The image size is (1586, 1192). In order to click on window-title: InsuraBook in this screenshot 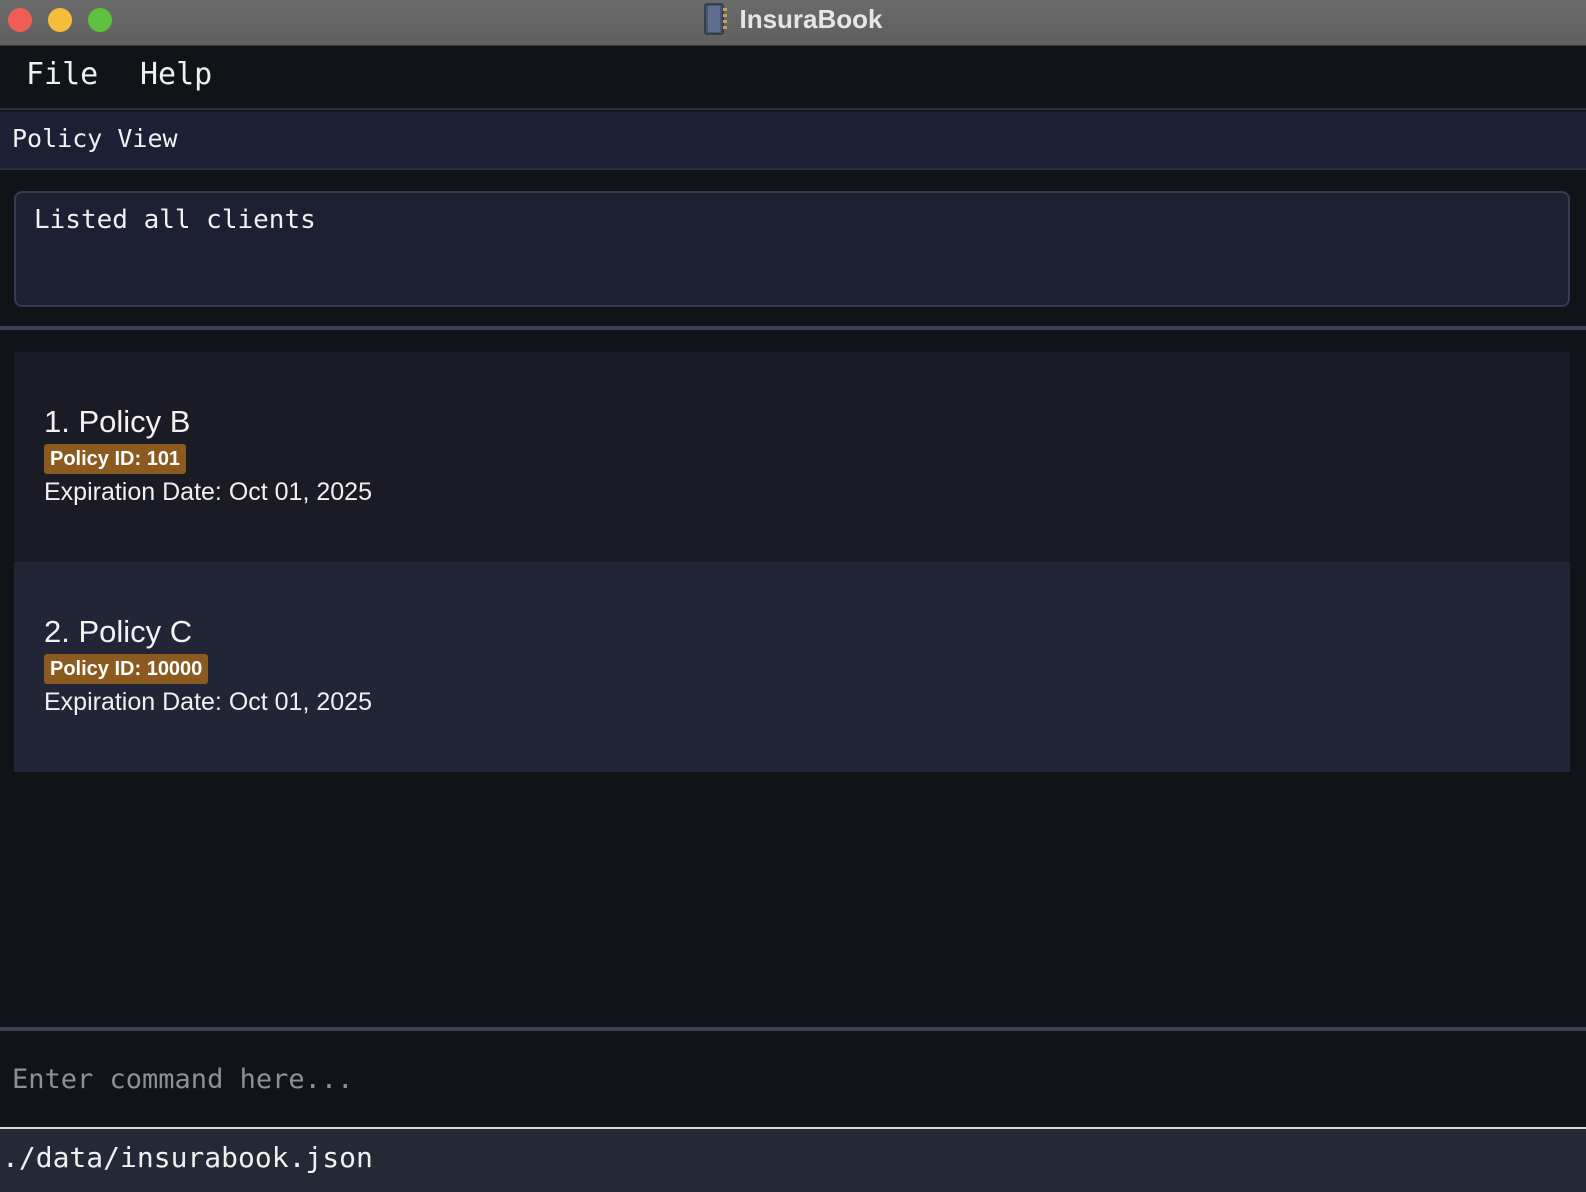, I will do `click(811, 18)`.